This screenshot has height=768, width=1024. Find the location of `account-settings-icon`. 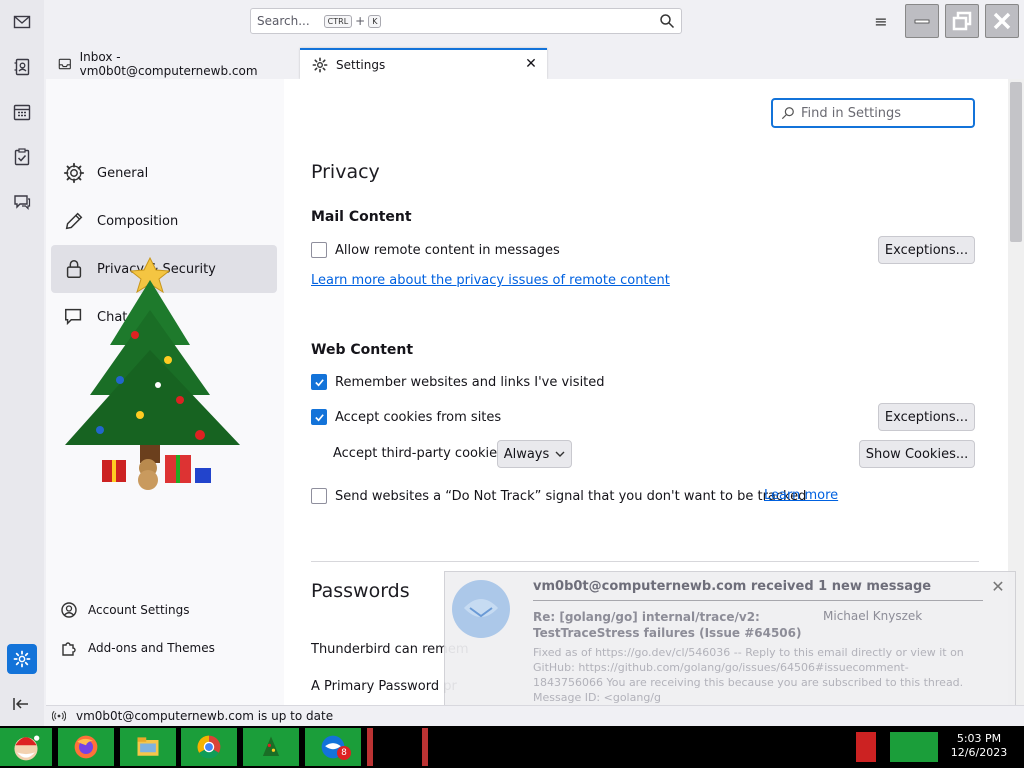

account-settings-icon is located at coordinates (69, 610).